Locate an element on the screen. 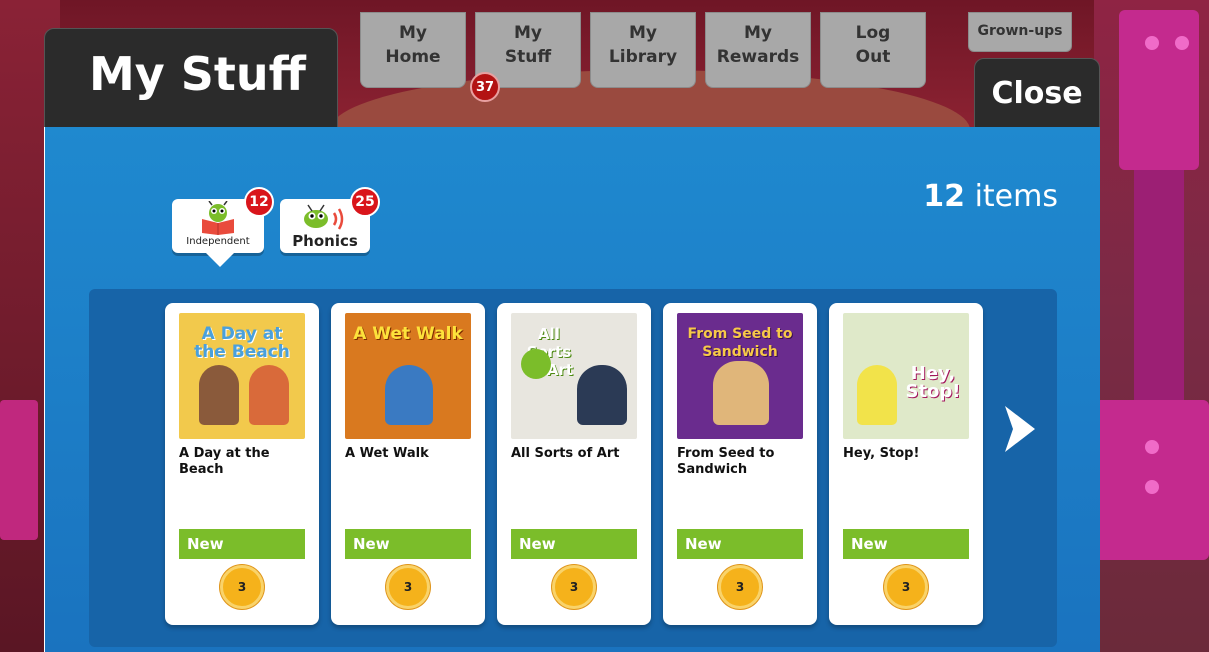 The width and height of the screenshot is (1209, 652). filter-independent: Independent 12 is located at coordinates (223, 227).